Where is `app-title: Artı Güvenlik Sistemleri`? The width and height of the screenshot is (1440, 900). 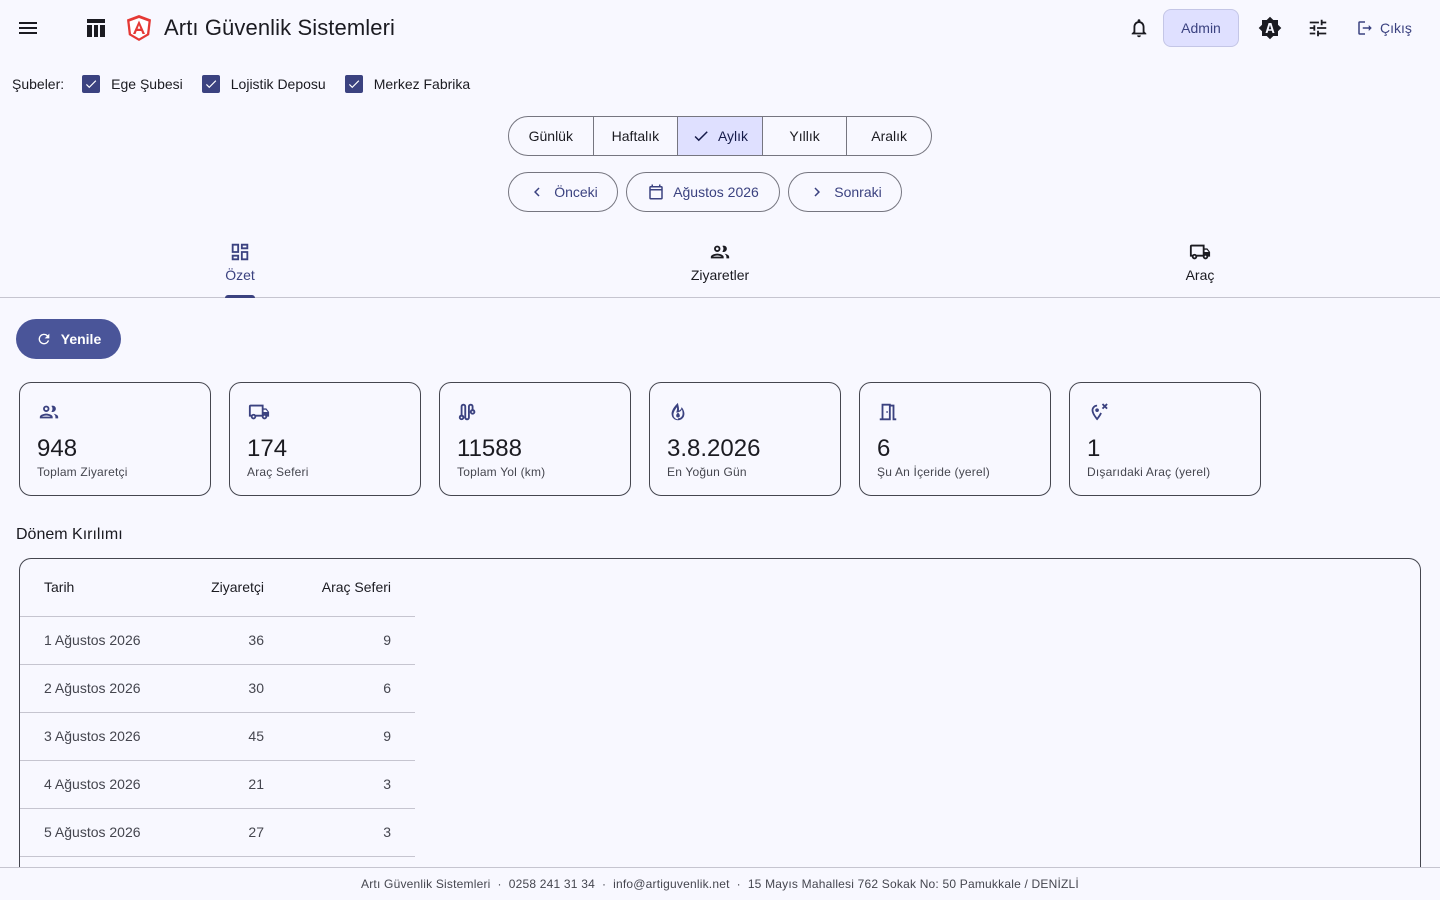
app-title: Artı Güvenlik Sistemleri is located at coordinates (280, 27).